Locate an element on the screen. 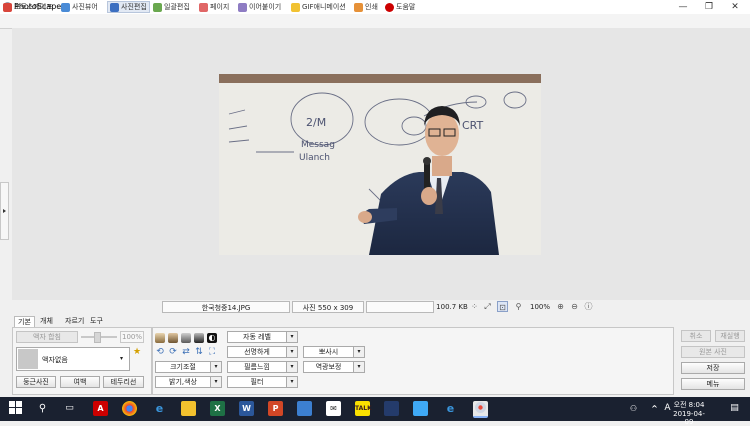  close-button: ✕ is located at coordinates (735, 7).